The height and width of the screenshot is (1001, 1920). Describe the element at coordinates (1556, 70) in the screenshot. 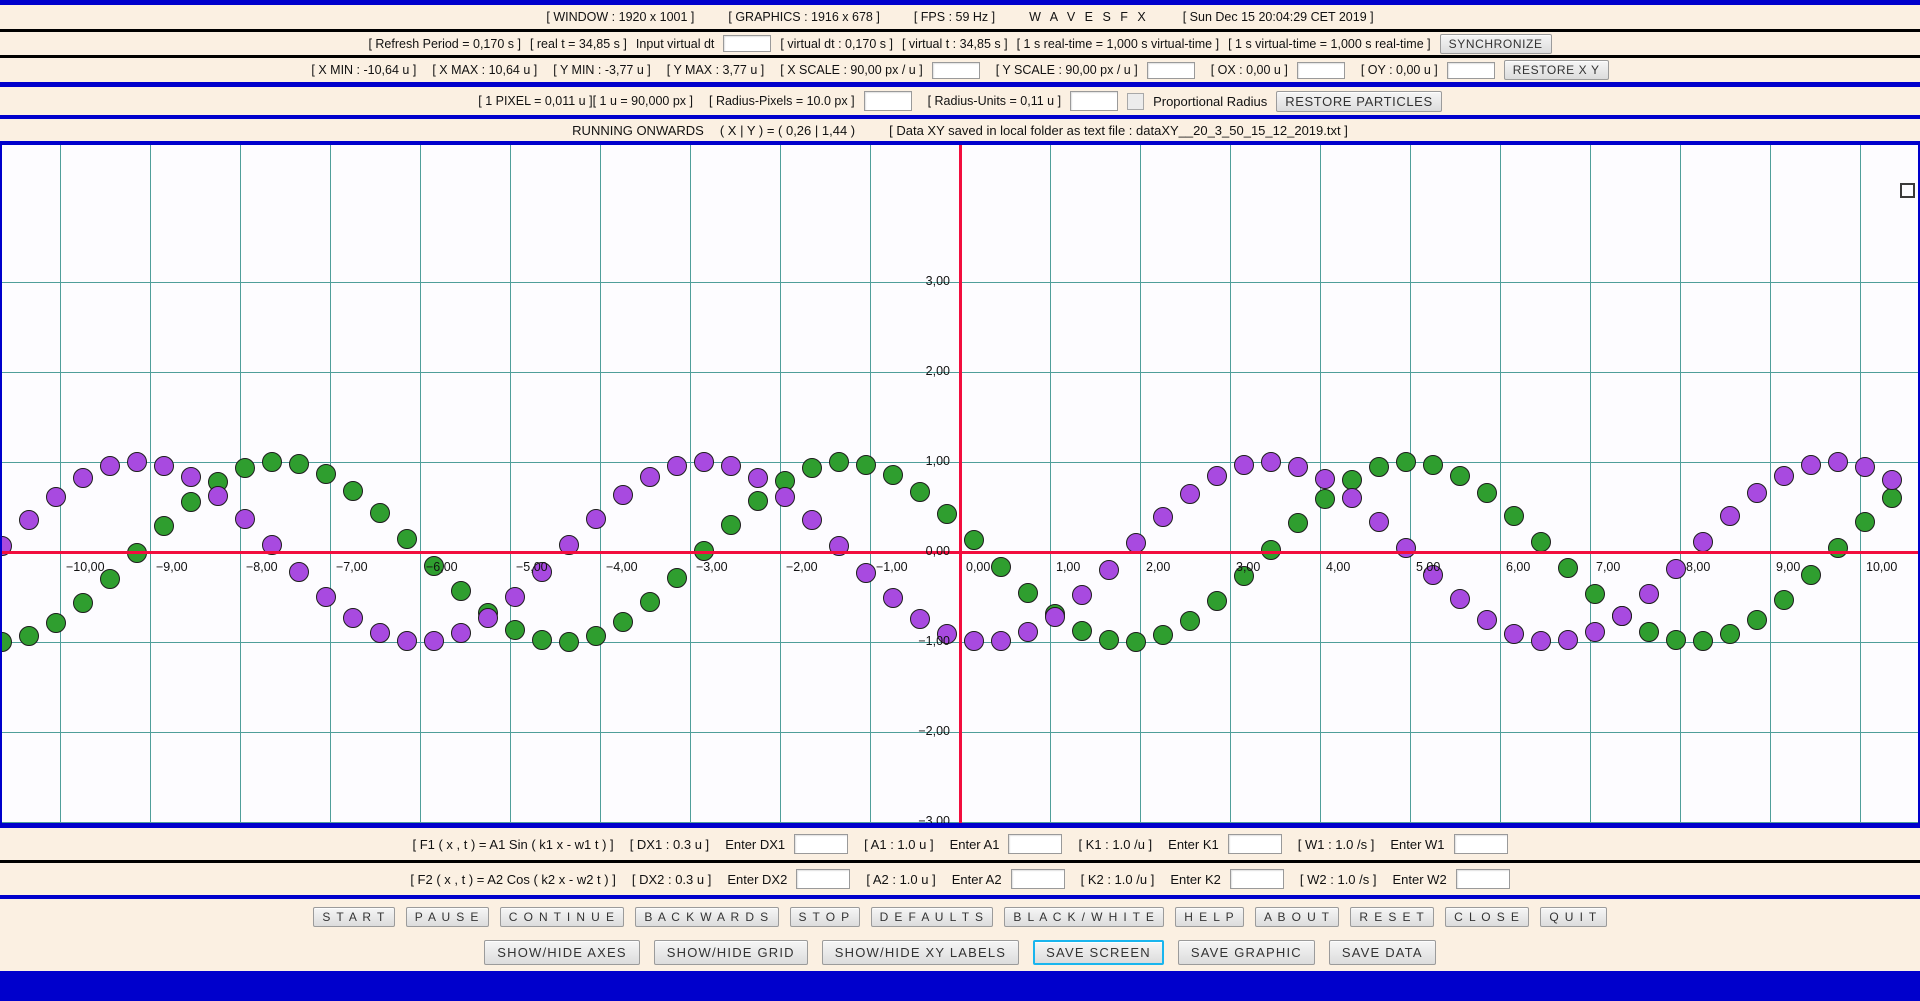

I see `restore-xy-button: RESTORE X Y` at that location.